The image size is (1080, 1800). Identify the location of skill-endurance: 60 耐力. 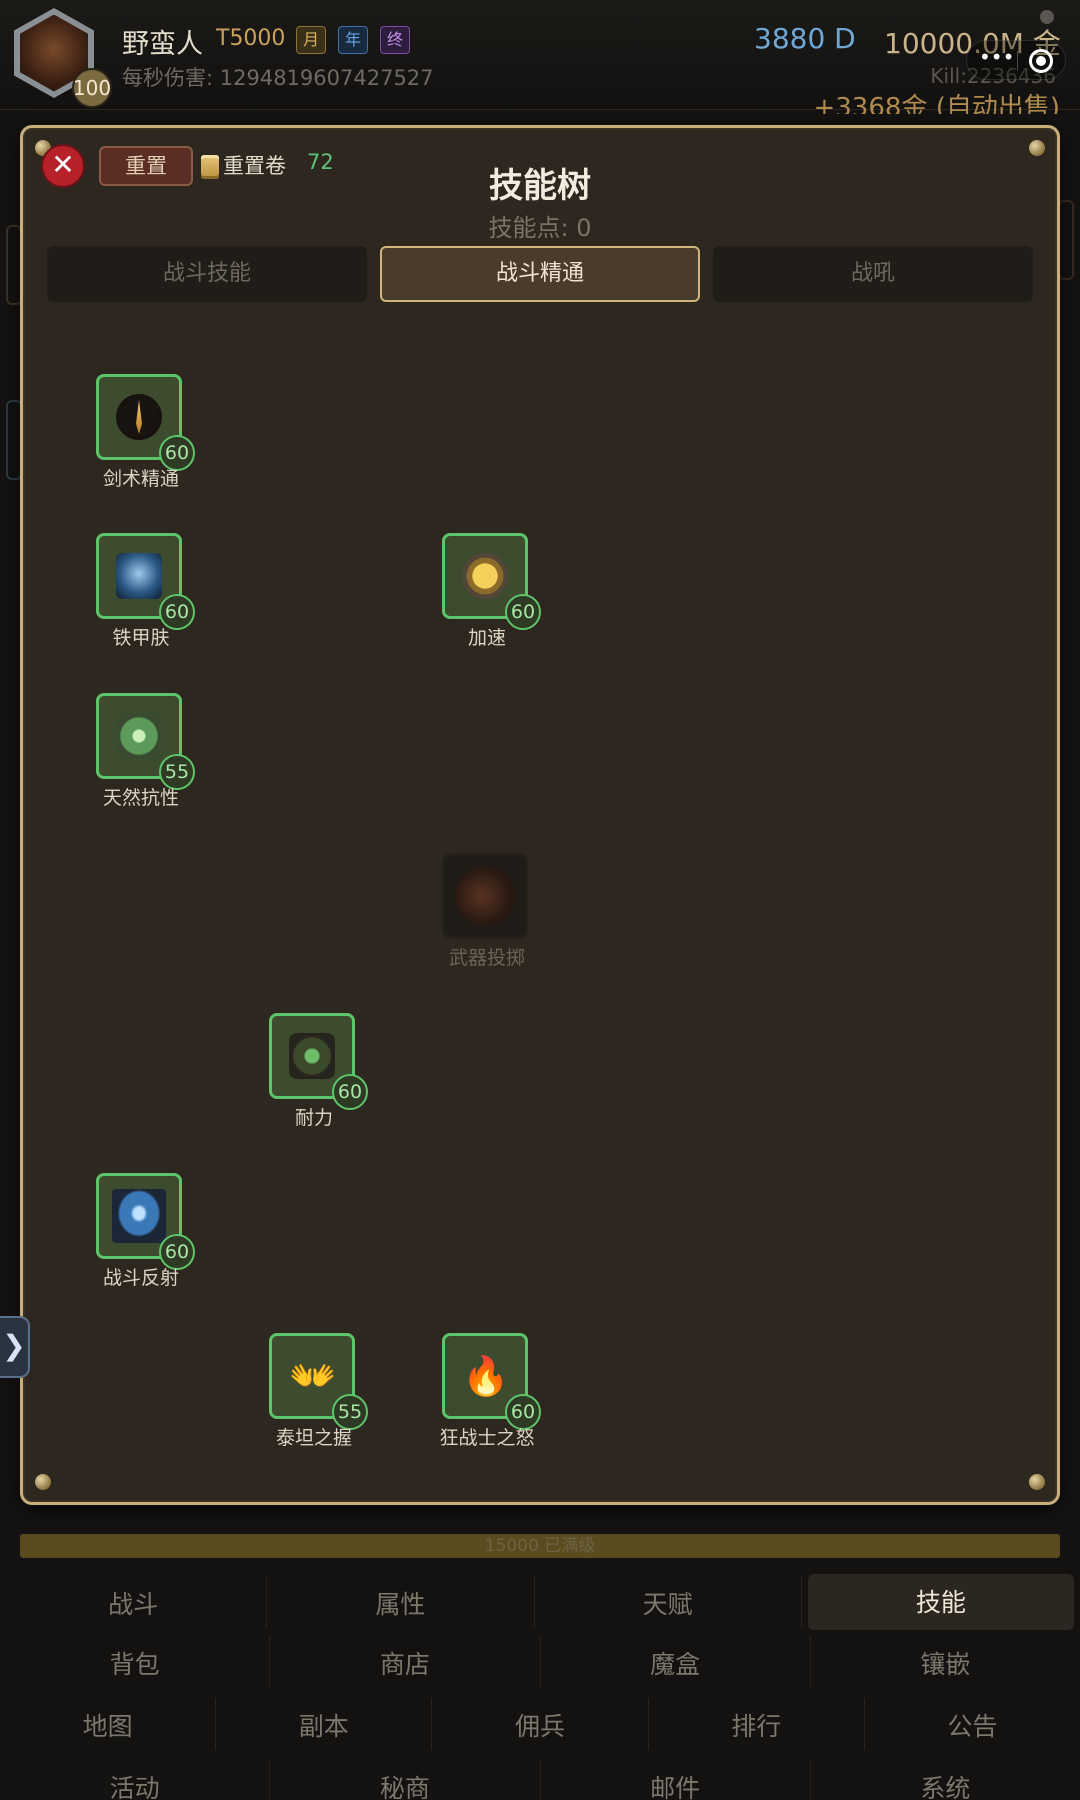
(318, 1071).